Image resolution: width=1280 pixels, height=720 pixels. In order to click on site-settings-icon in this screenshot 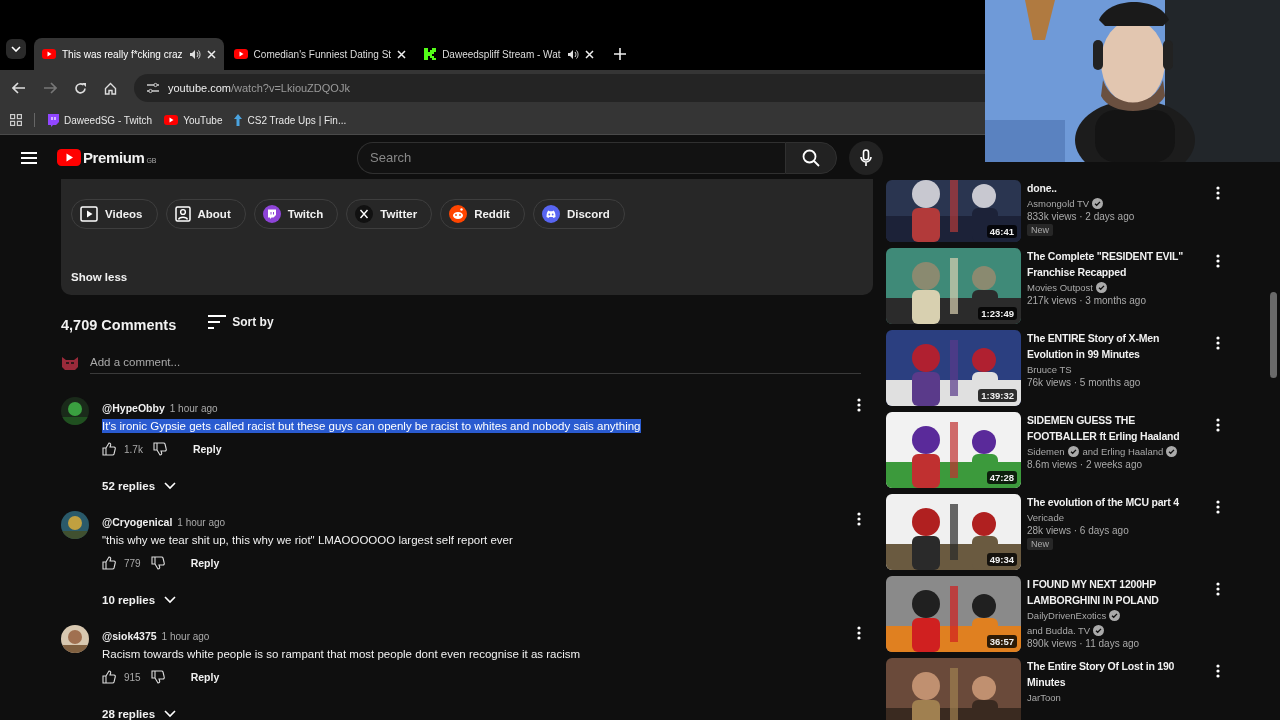, I will do `click(153, 88)`.